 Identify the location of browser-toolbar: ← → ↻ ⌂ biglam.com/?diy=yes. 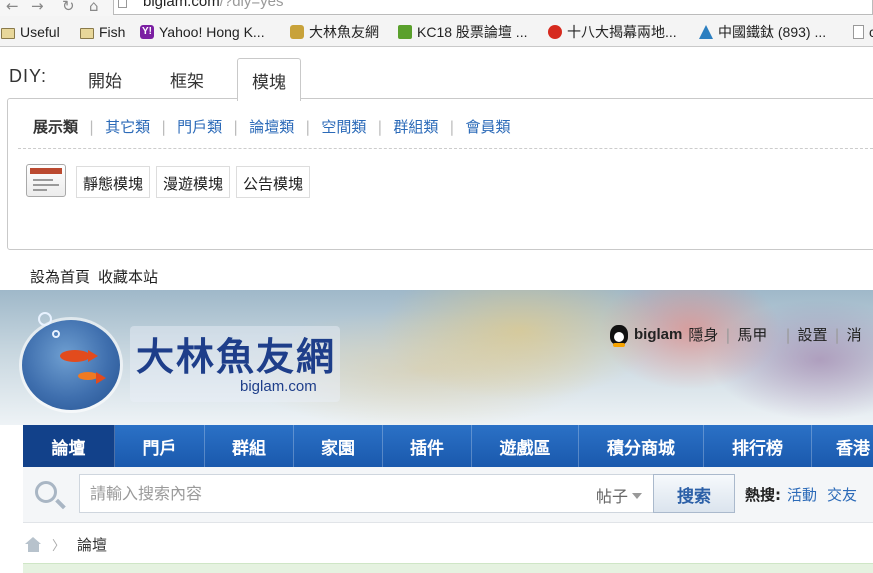
(436, 8).